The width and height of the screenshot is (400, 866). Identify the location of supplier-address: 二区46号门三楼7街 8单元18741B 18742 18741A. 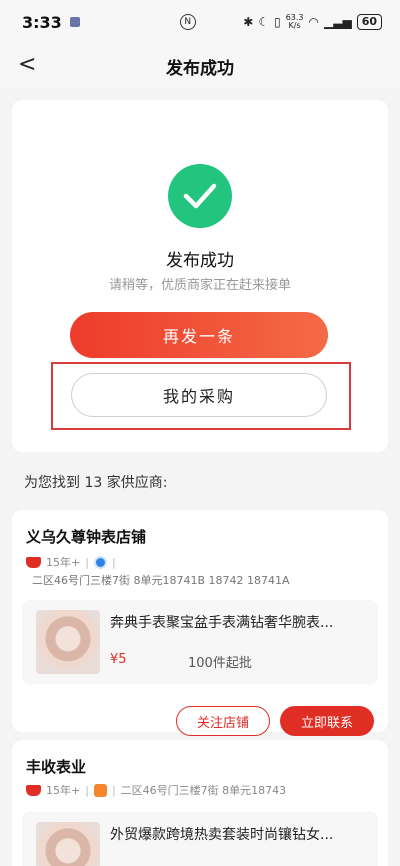
(161, 580).